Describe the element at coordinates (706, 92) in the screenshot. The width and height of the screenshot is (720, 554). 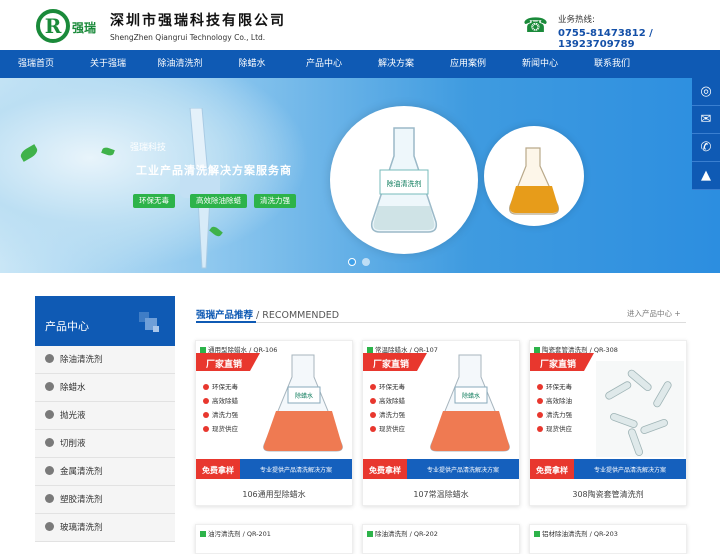
I see `qq-icon: ◎` at that location.